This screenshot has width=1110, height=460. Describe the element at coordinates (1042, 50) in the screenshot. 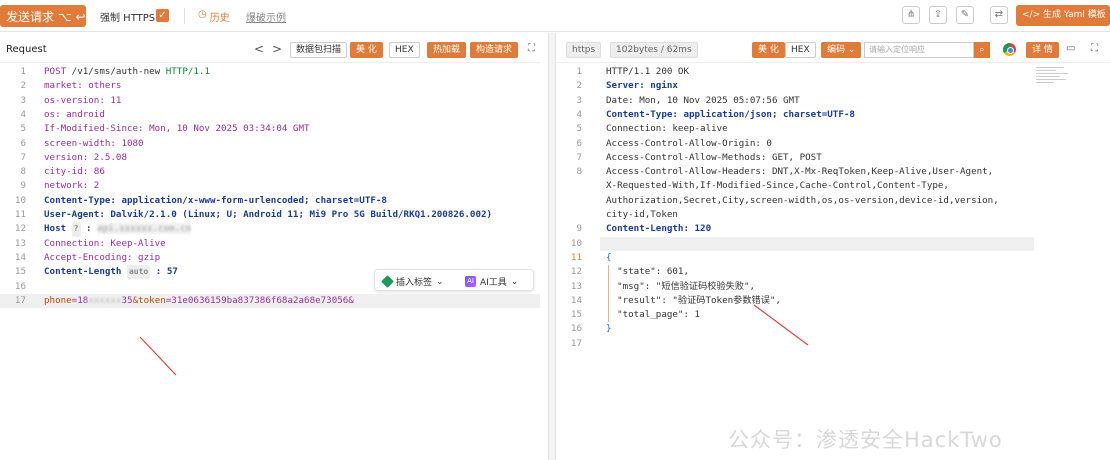

I see `details-button: 详 情` at that location.